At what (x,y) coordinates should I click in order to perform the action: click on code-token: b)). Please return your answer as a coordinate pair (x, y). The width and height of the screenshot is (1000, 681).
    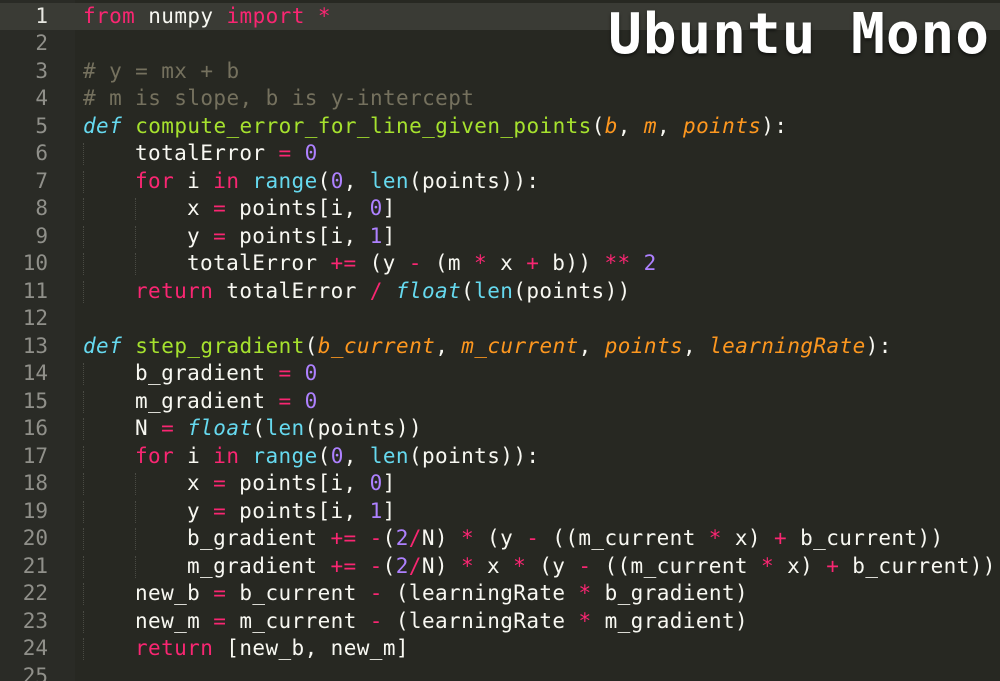
    Looking at the image, I should click on (572, 263).